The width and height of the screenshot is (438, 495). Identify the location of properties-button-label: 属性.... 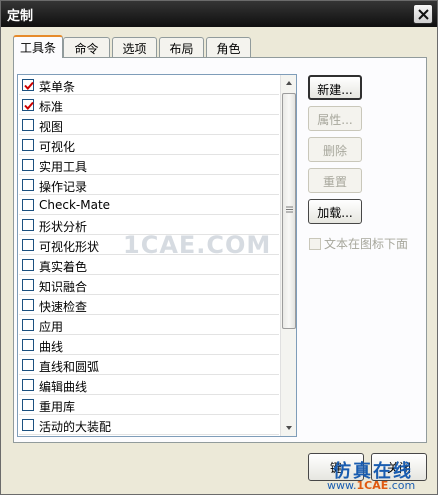
(335, 120).